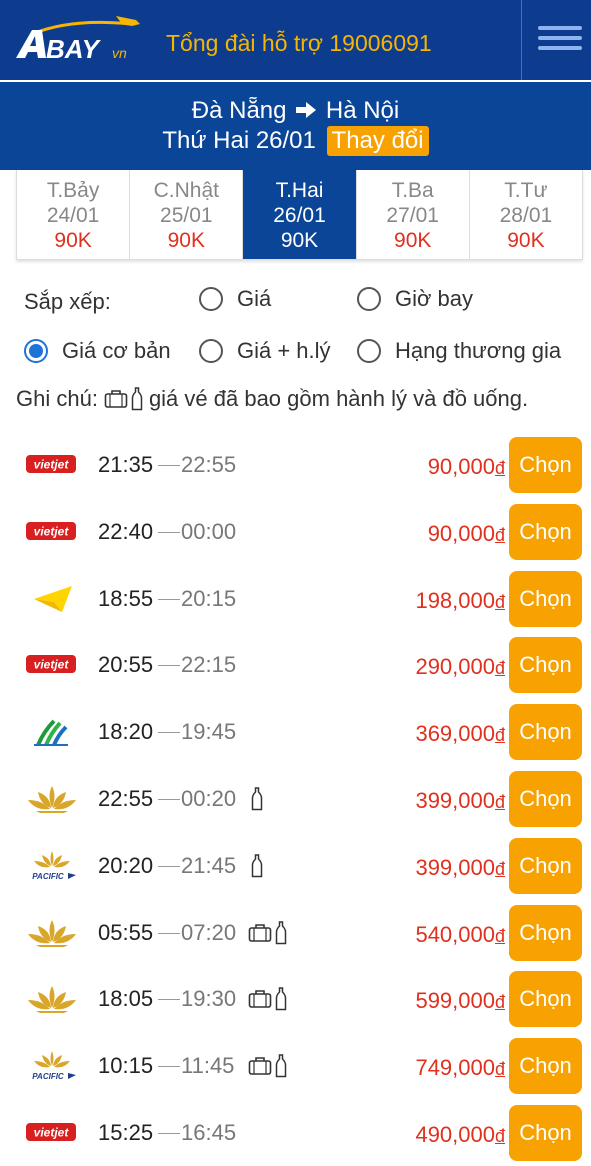 Image resolution: width=591 pixels, height=1166 pixels. What do you see at coordinates (209, 732) in the screenshot?
I see `arrival-time: 19:45` at bounding box center [209, 732].